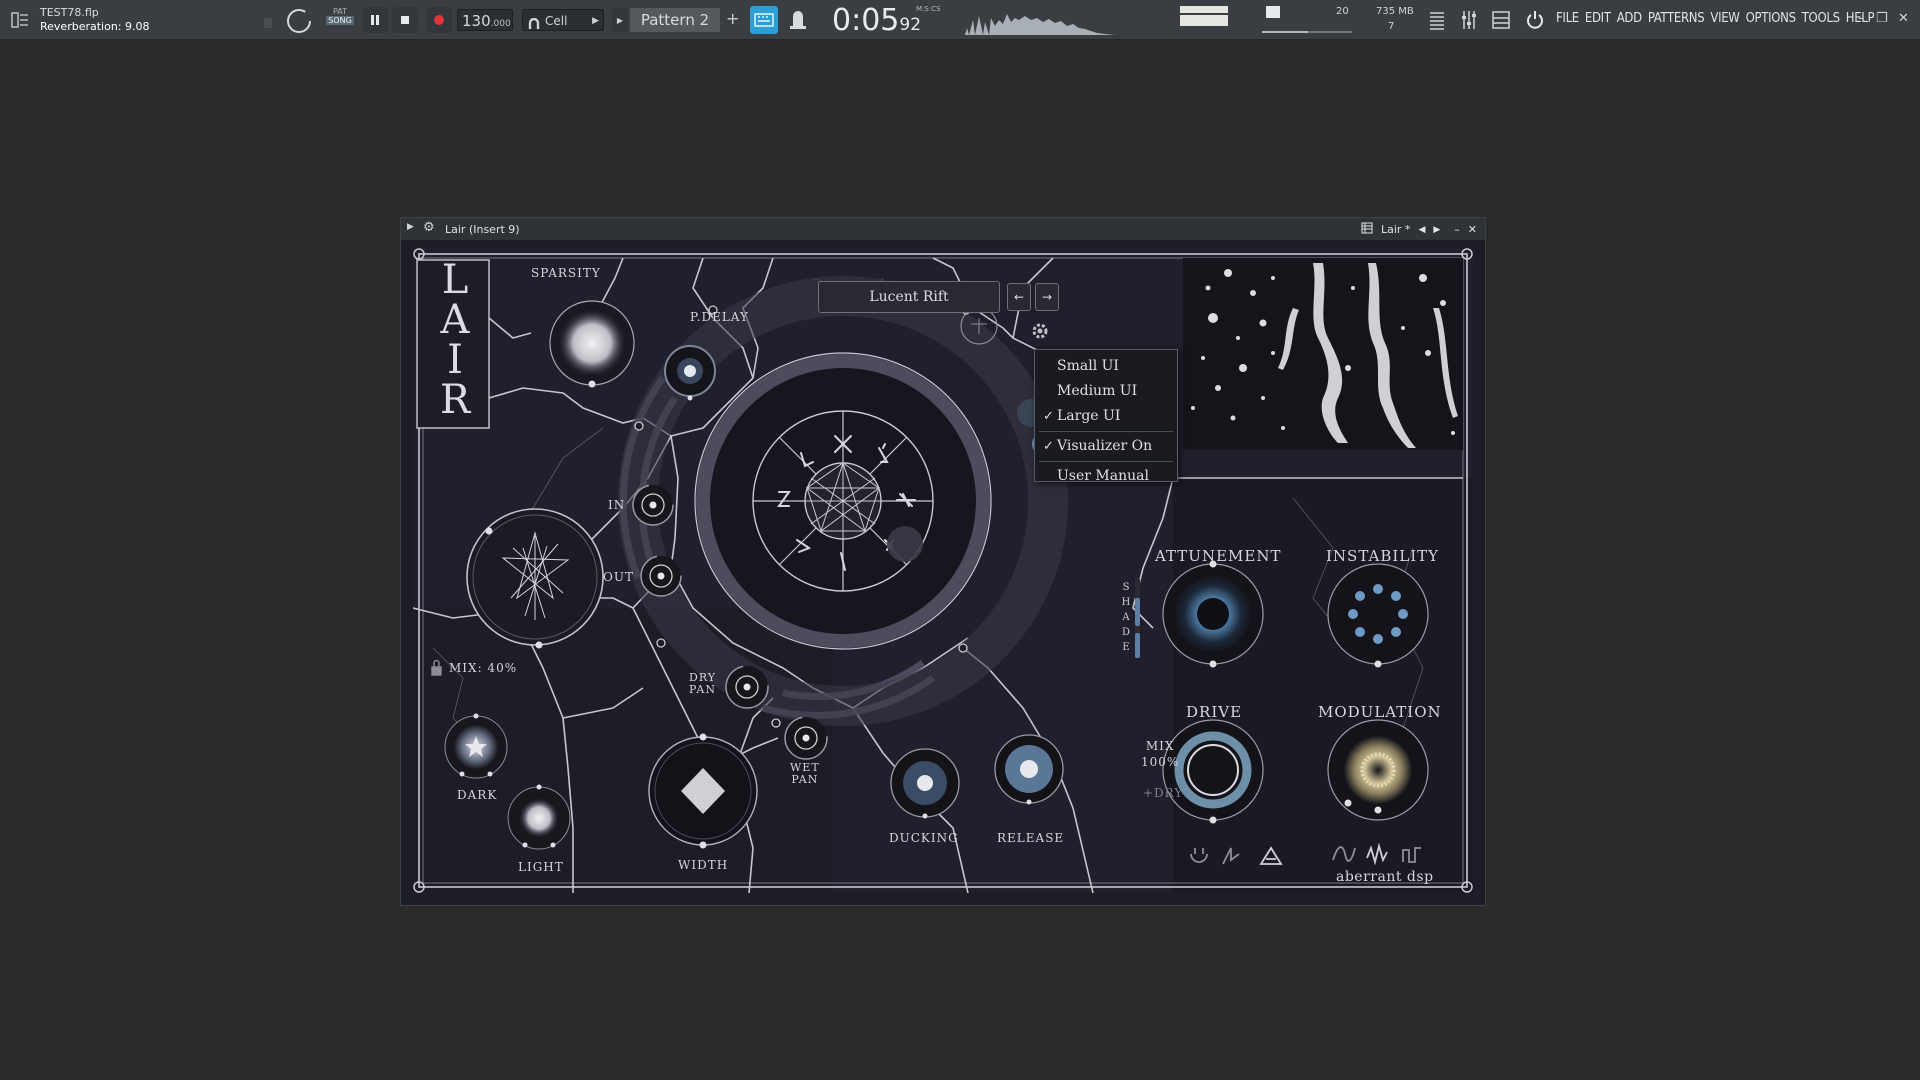 The width and height of the screenshot is (1920, 1080). Describe the element at coordinates (1395, 229) in the screenshot. I see `plugin-preset-name: Lair *` at that location.